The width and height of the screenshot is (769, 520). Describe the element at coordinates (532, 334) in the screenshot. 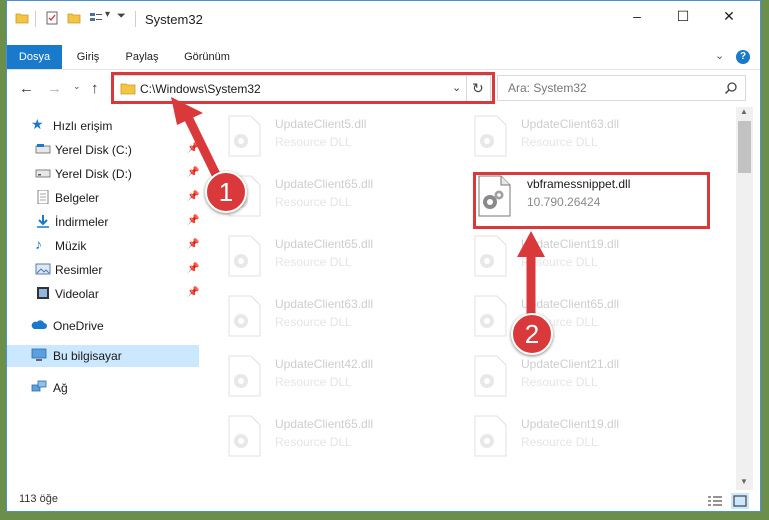

I see `step-2-badge: 2` at that location.